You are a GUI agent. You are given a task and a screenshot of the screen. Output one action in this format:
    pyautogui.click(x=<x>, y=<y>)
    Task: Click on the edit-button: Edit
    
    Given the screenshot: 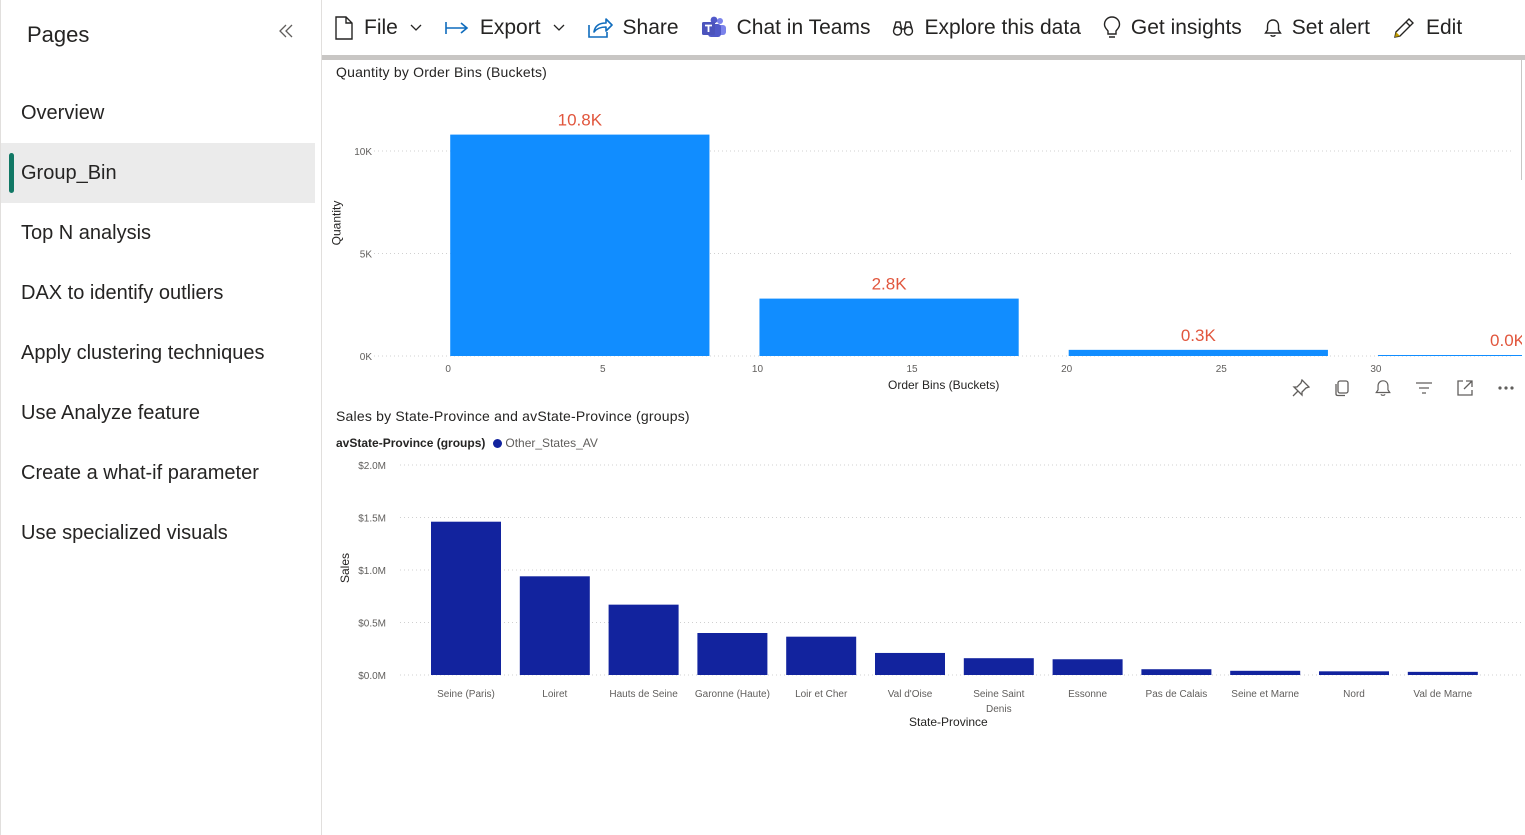 What is the action you would take?
    pyautogui.click(x=1427, y=28)
    